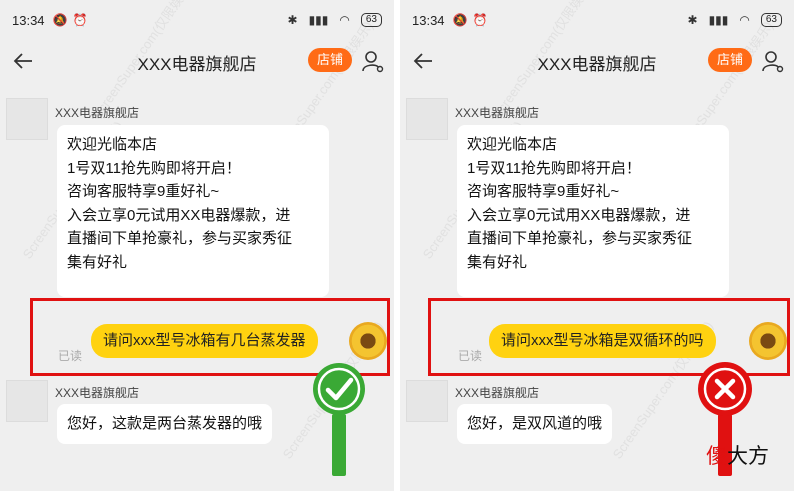 The width and height of the screenshot is (797, 491). I want to click on brand-logo: 傻大方, so click(737, 455).